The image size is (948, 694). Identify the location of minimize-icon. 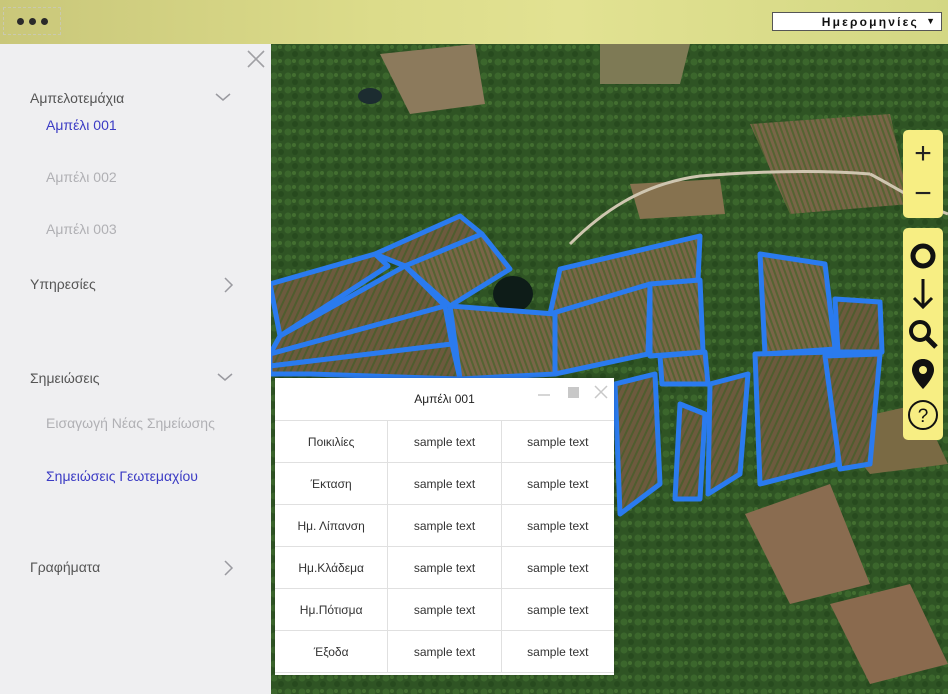
(544, 395).